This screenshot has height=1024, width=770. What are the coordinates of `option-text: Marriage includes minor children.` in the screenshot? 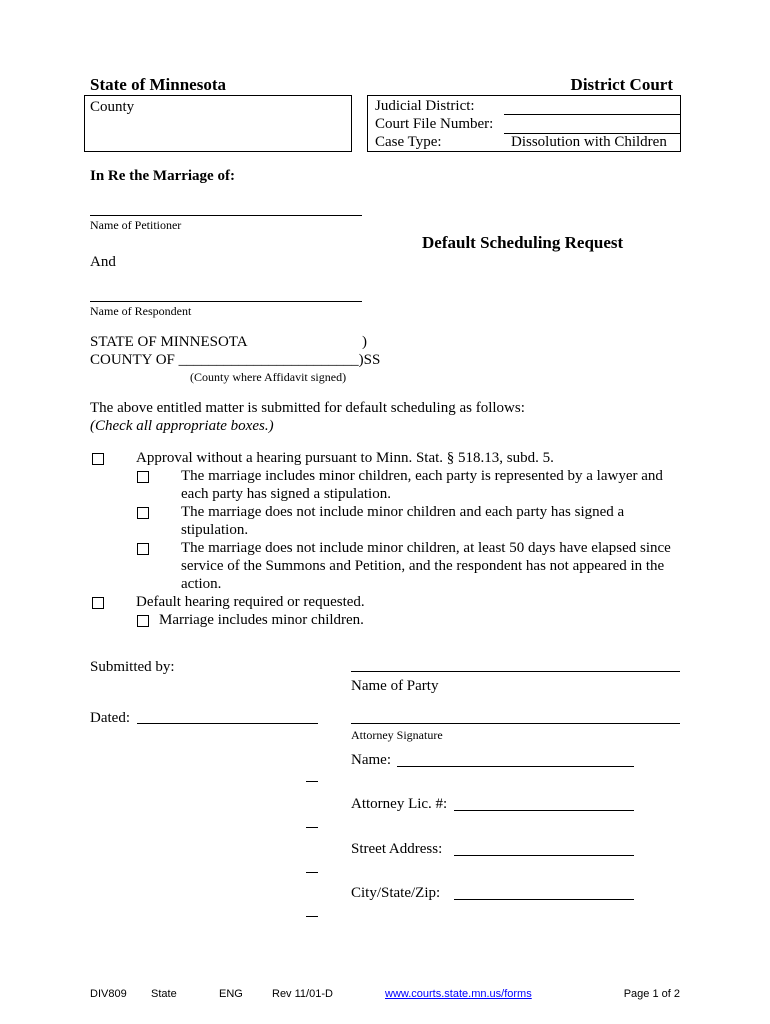 It's located at (261, 620).